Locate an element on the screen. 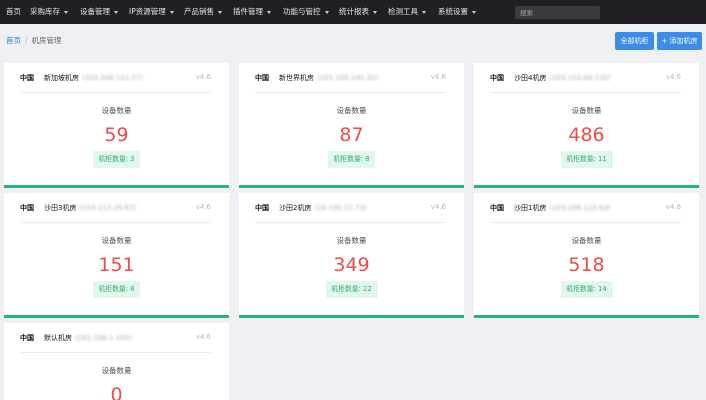 This screenshot has width=706, height=400. card-room-name: 沙田4机房 (103.103.68.135) is located at coordinates (562, 78).